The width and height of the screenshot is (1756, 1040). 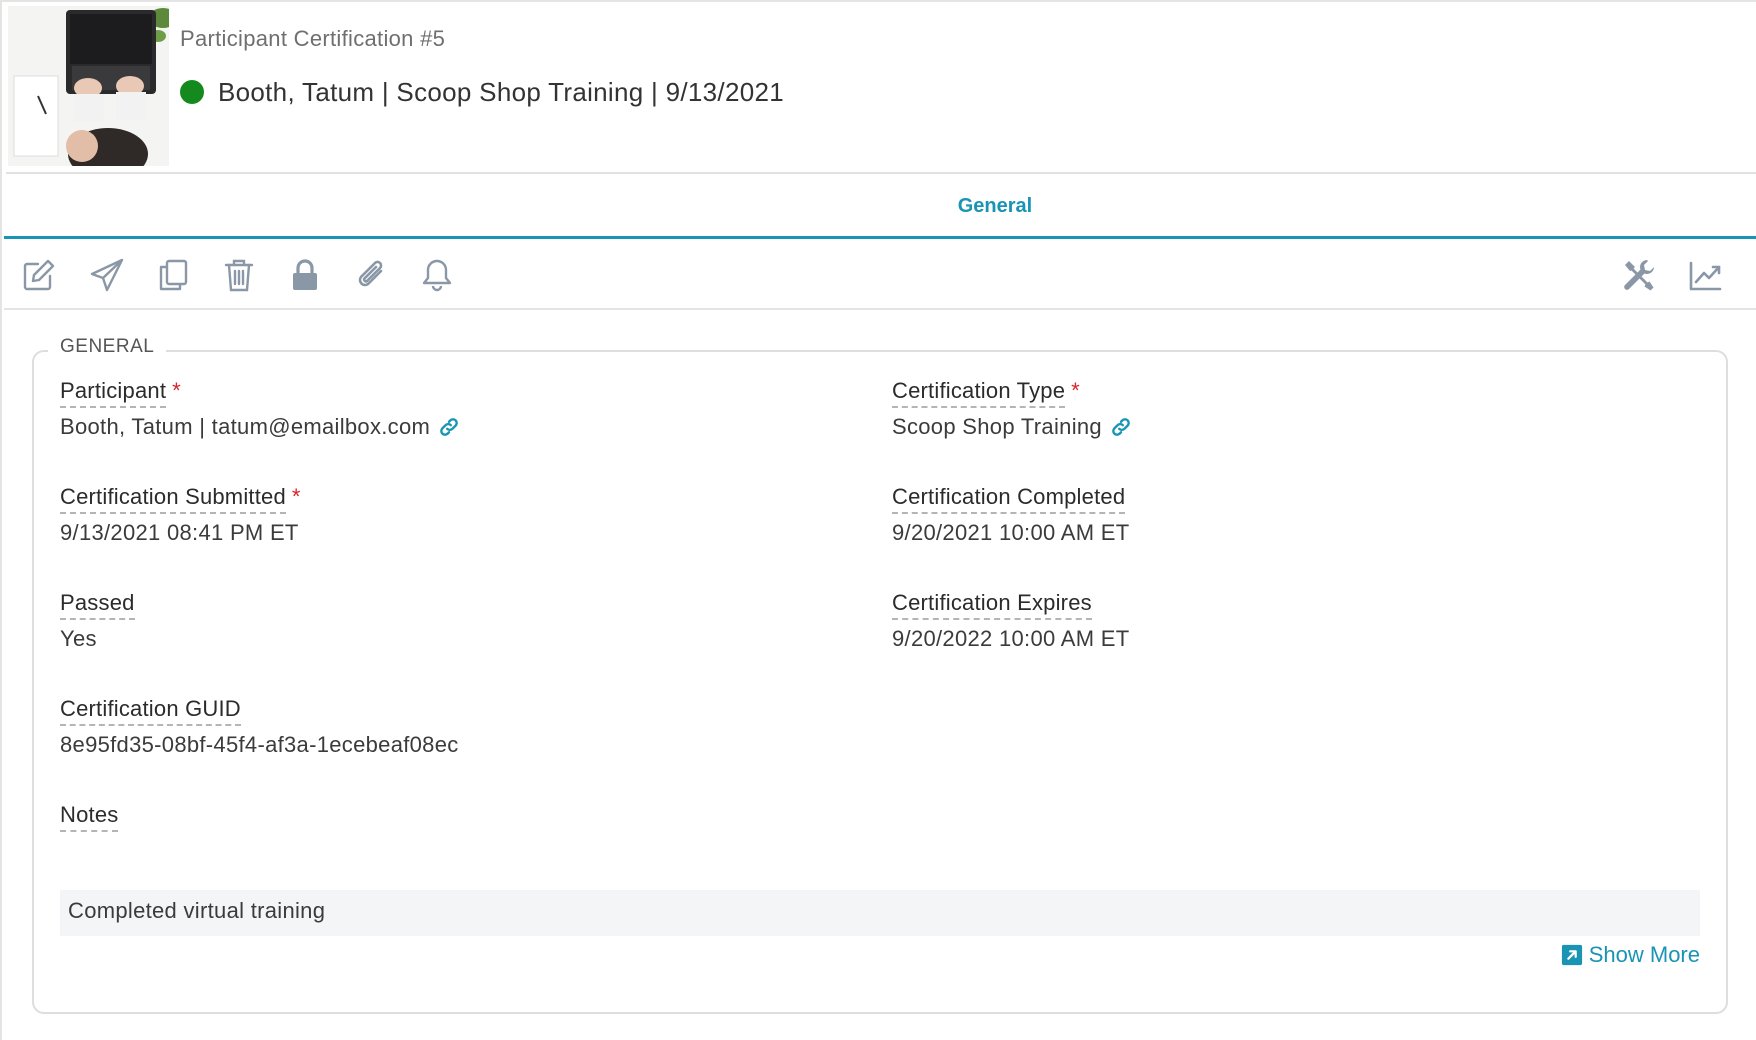 What do you see at coordinates (880, 913) in the screenshot?
I see `notes-value: Completed virtual training` at bounding box center [880, 913].